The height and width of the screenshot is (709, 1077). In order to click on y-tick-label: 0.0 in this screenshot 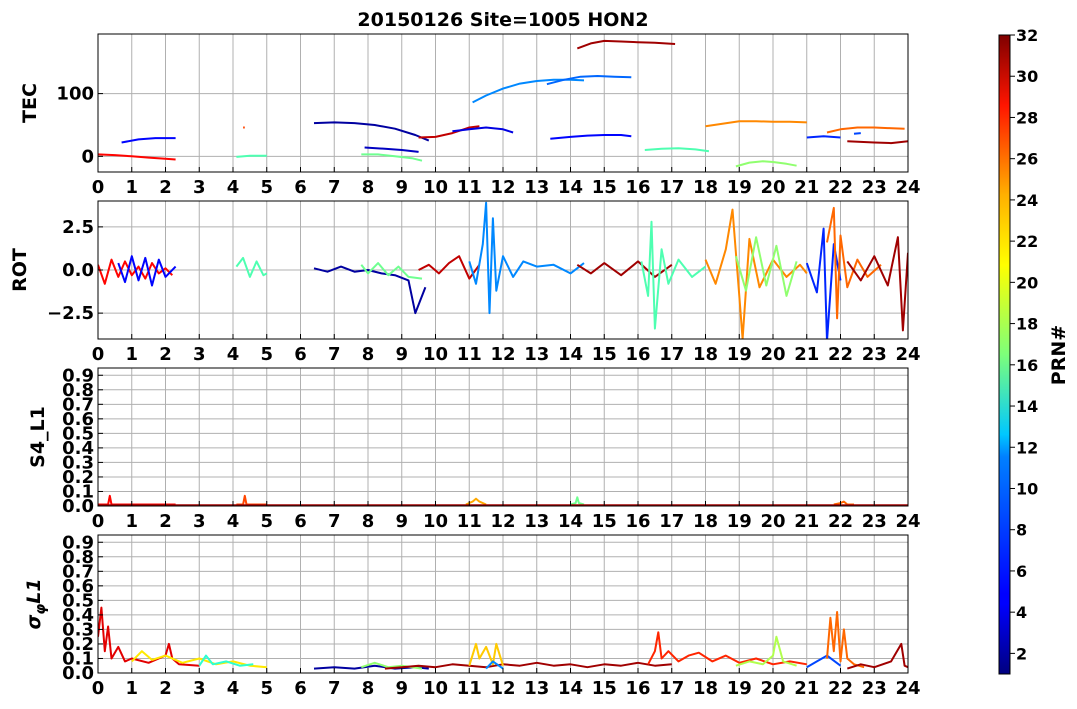, I will do `click(78, 270)`.